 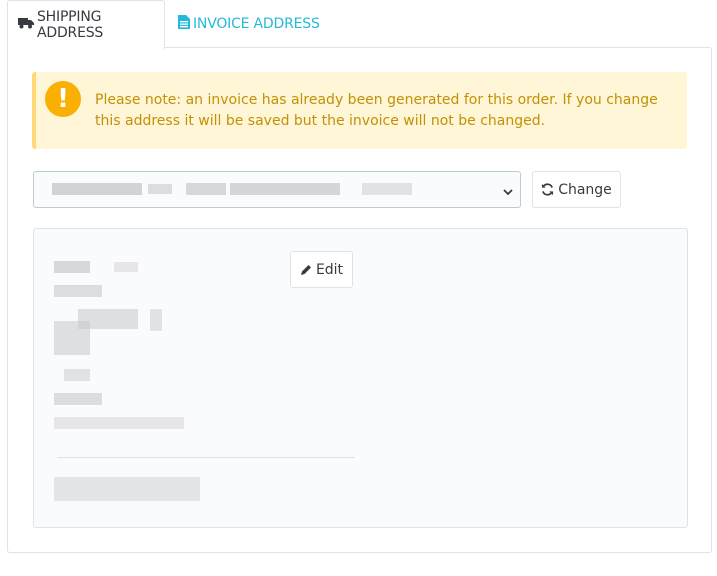 I want to click on tab-invoice-address: INVOICE ADDRESS, so click(x=249, y=23).